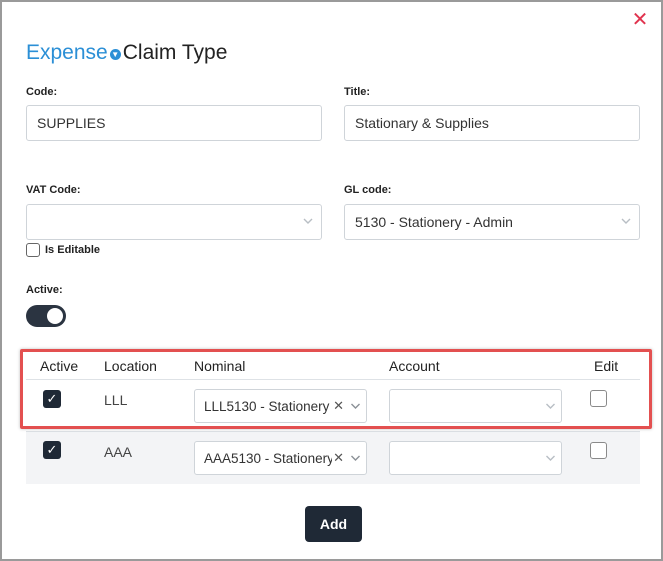  What do you see at coordinates (333, 366) in the screenshot?
I see `table-header: Active Location Nominal Account Edit` at bounding box center [333, 366].